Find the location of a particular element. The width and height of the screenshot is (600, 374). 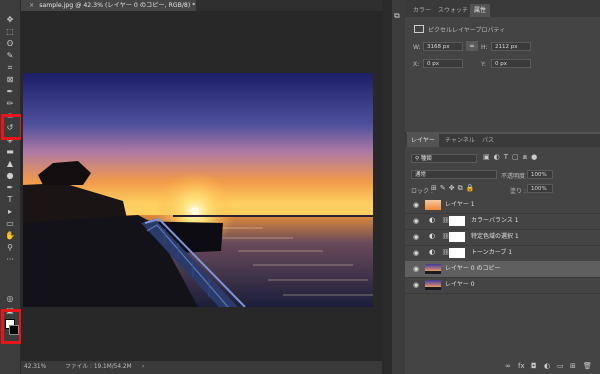

layer-row: ◉ ◐ ⛓ 特定色域の選択 1 is located at coordinates (502, 237).